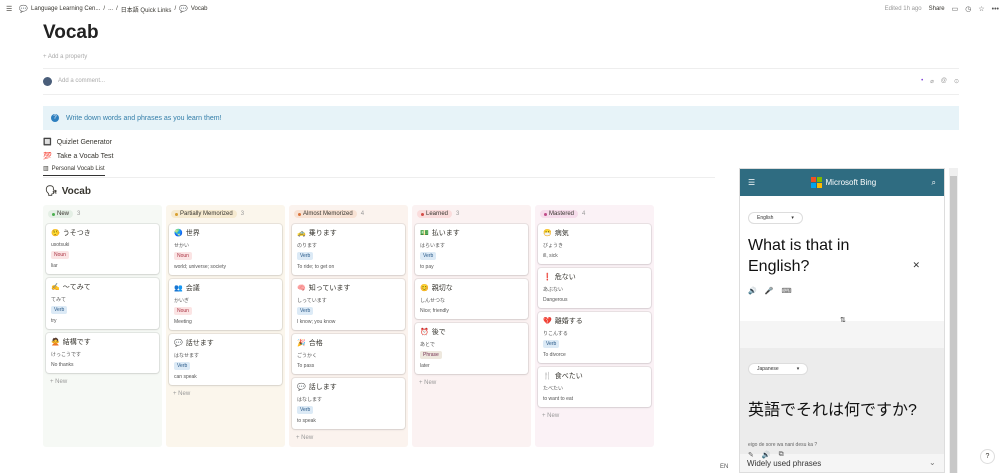  I want to click on romanization: eigo de sore wa nani desu ka ?, so click(783, 445).